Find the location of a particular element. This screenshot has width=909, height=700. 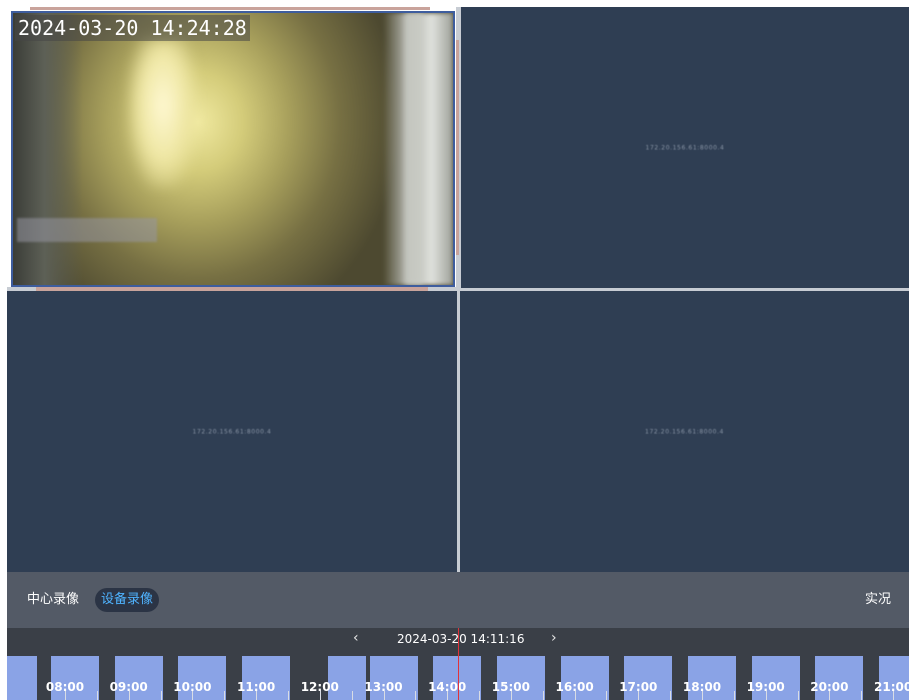

center-recording-tab: 中心录像 is located at coordinates (53, 600).